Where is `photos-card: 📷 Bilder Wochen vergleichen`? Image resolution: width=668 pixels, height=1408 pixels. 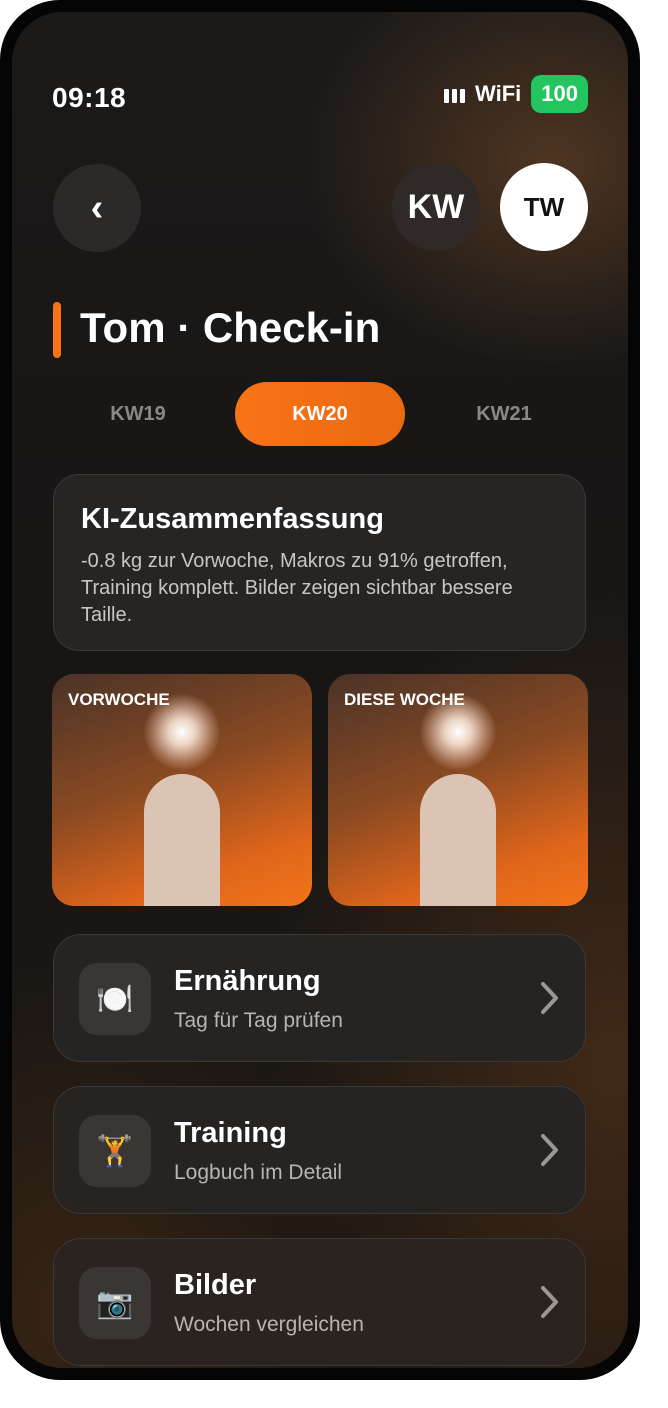
photos-card: 📷 Bilder Wochen vergleichen is located at coordinates (319, 1302).